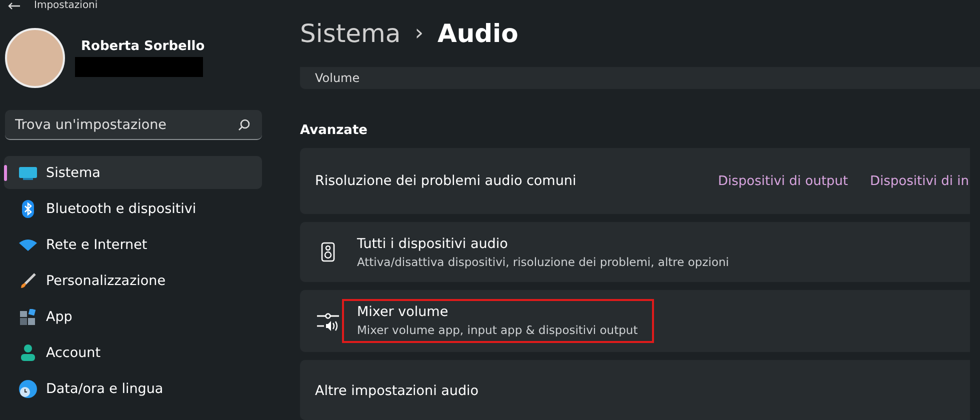 The image size is (980, 420). I want to click on volume-label: Volume, so click(337, 77).